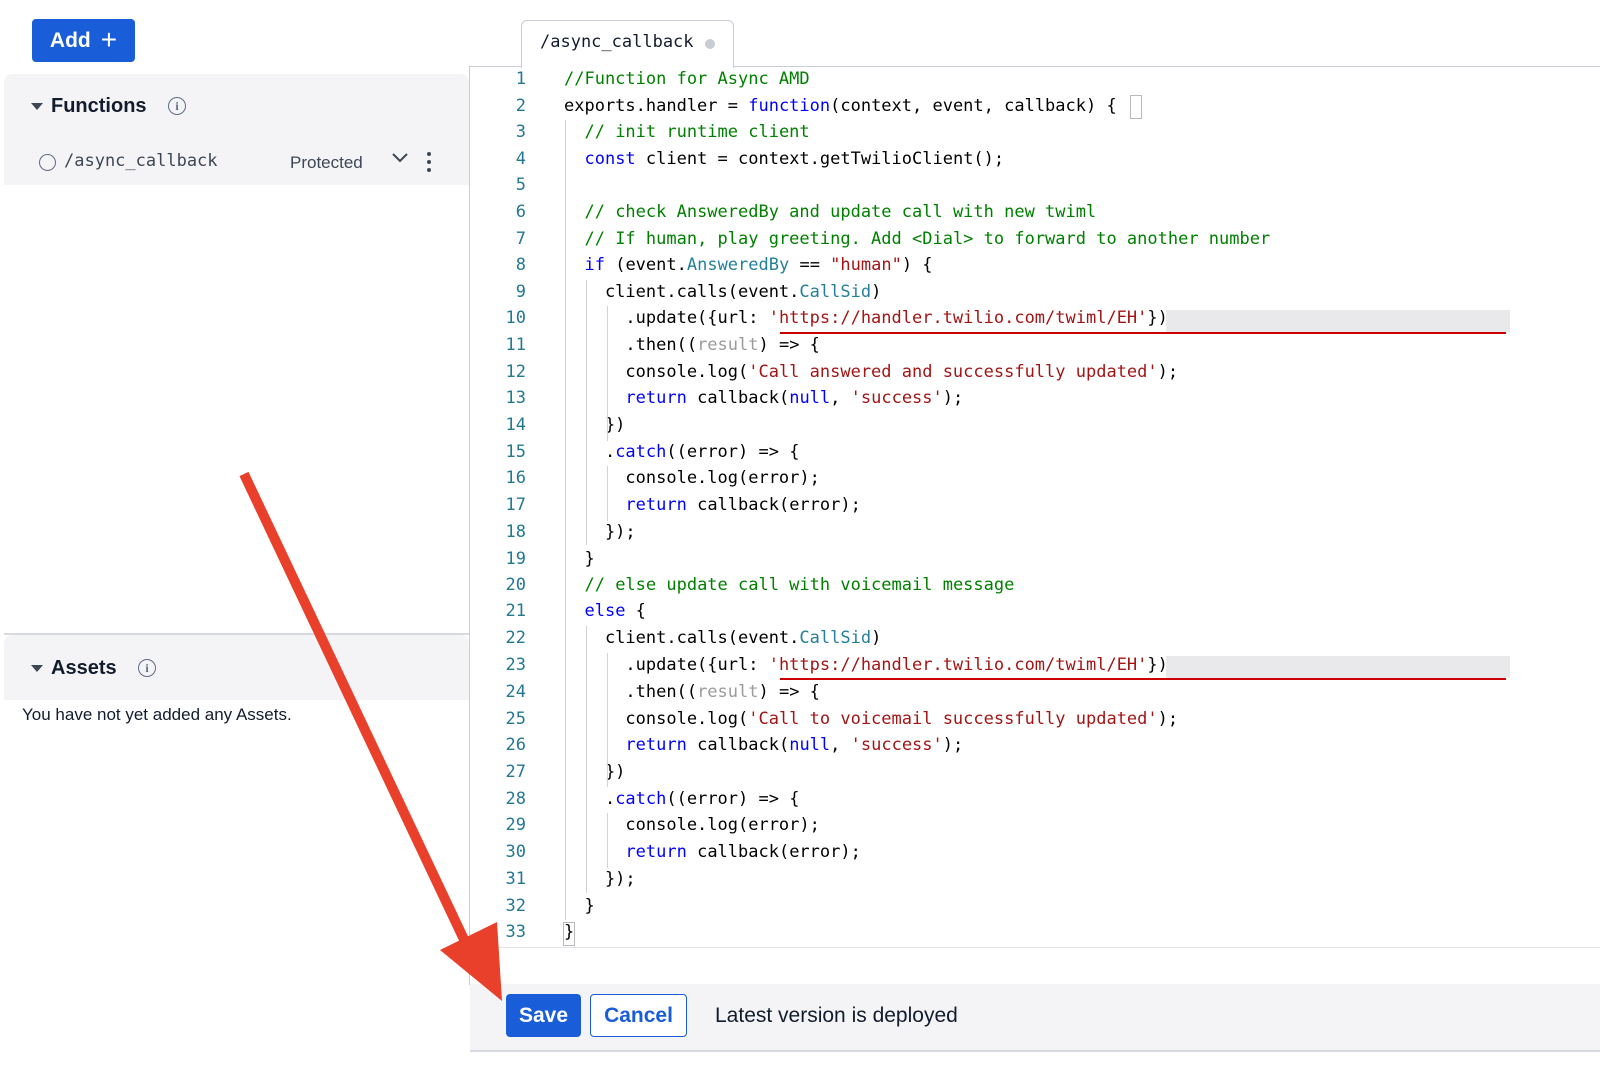  I want to click on code-line: 28 .catch((error) => {, so click(1035, 799).